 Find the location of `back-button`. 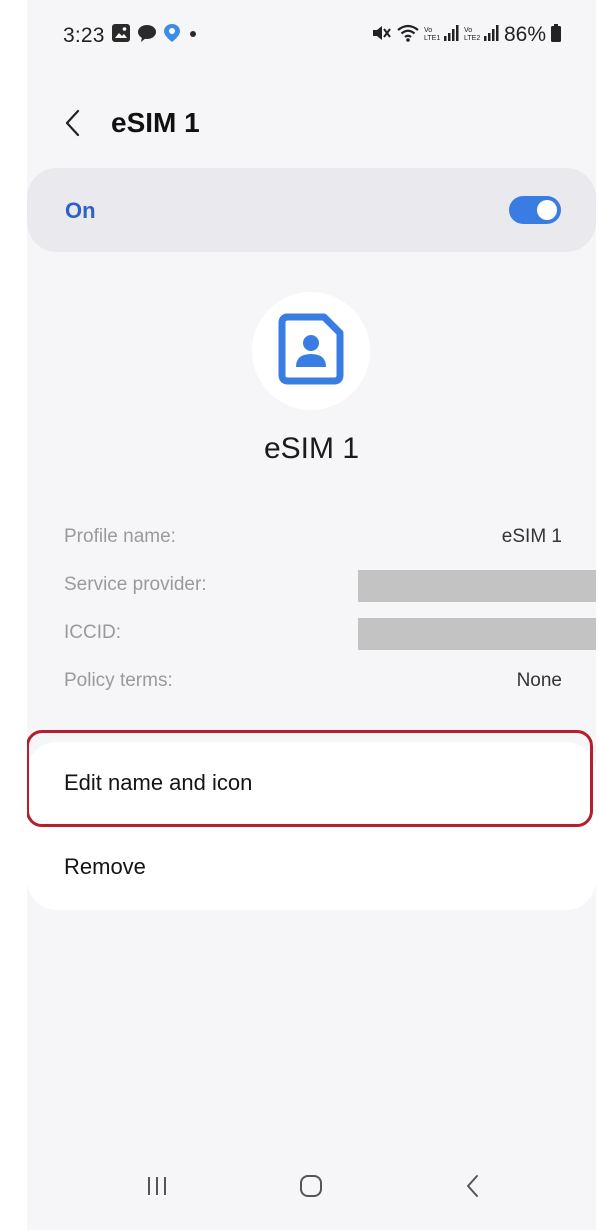

back-button is located at coordinates (73, 125).